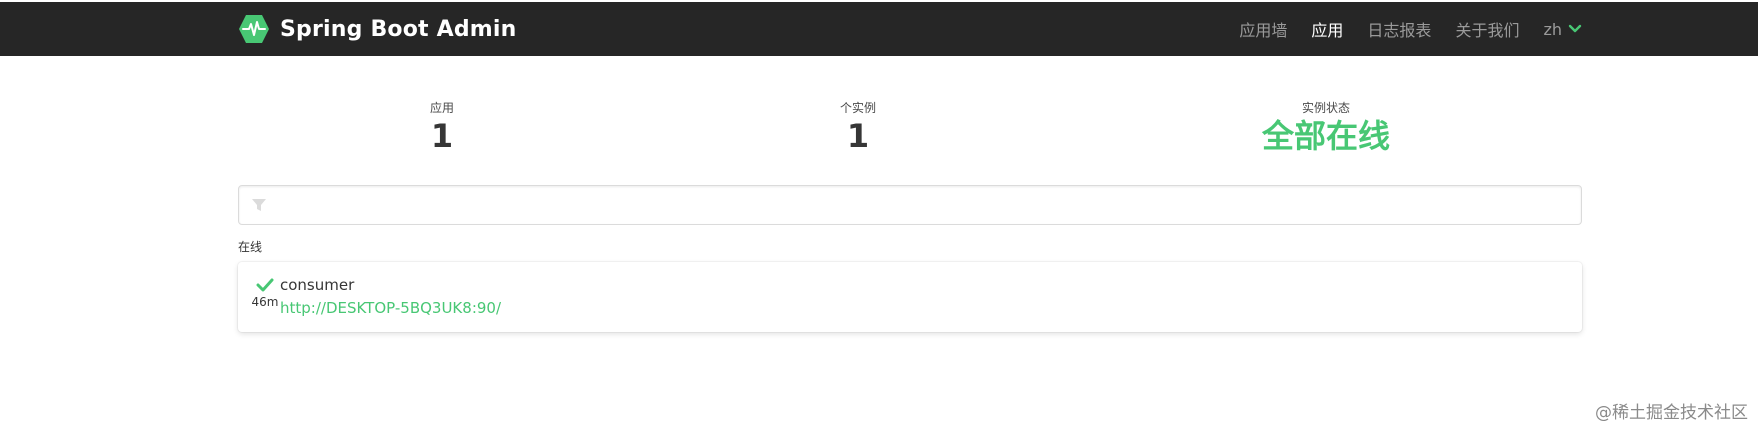 The width and height of the screenshot is (1758, 429). What do you see at coordinates (1263, 29) in the screenshot?
I see `nav-link-wallboard: 应用墙` at bounding box center [1263, 29].